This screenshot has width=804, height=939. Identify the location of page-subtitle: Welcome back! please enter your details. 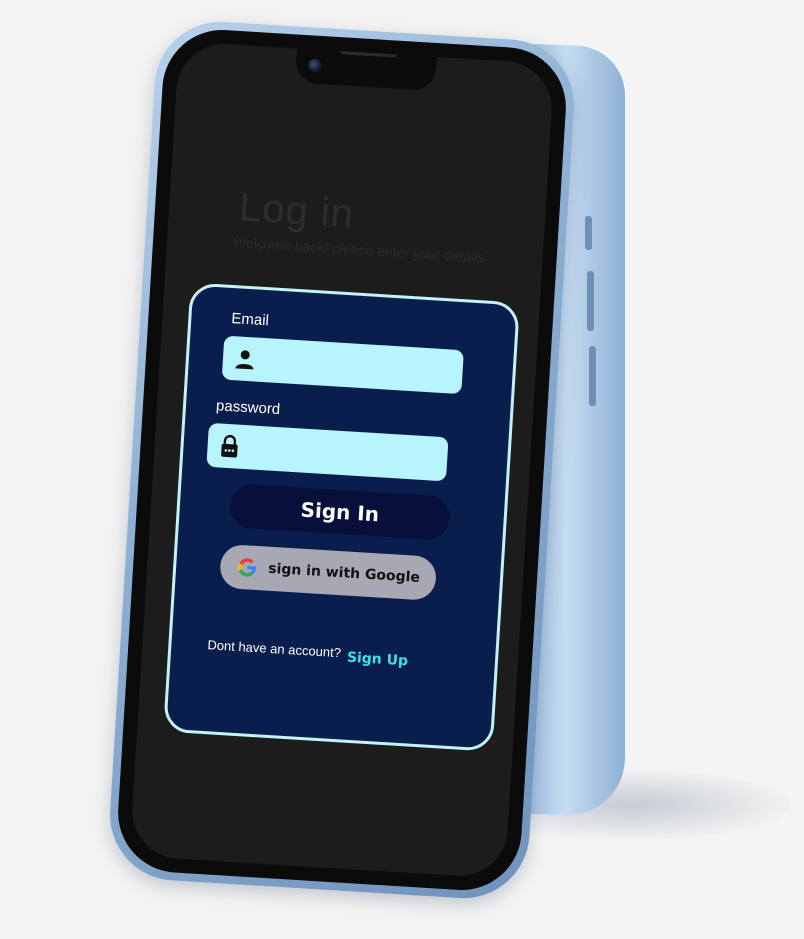
(359, 249).